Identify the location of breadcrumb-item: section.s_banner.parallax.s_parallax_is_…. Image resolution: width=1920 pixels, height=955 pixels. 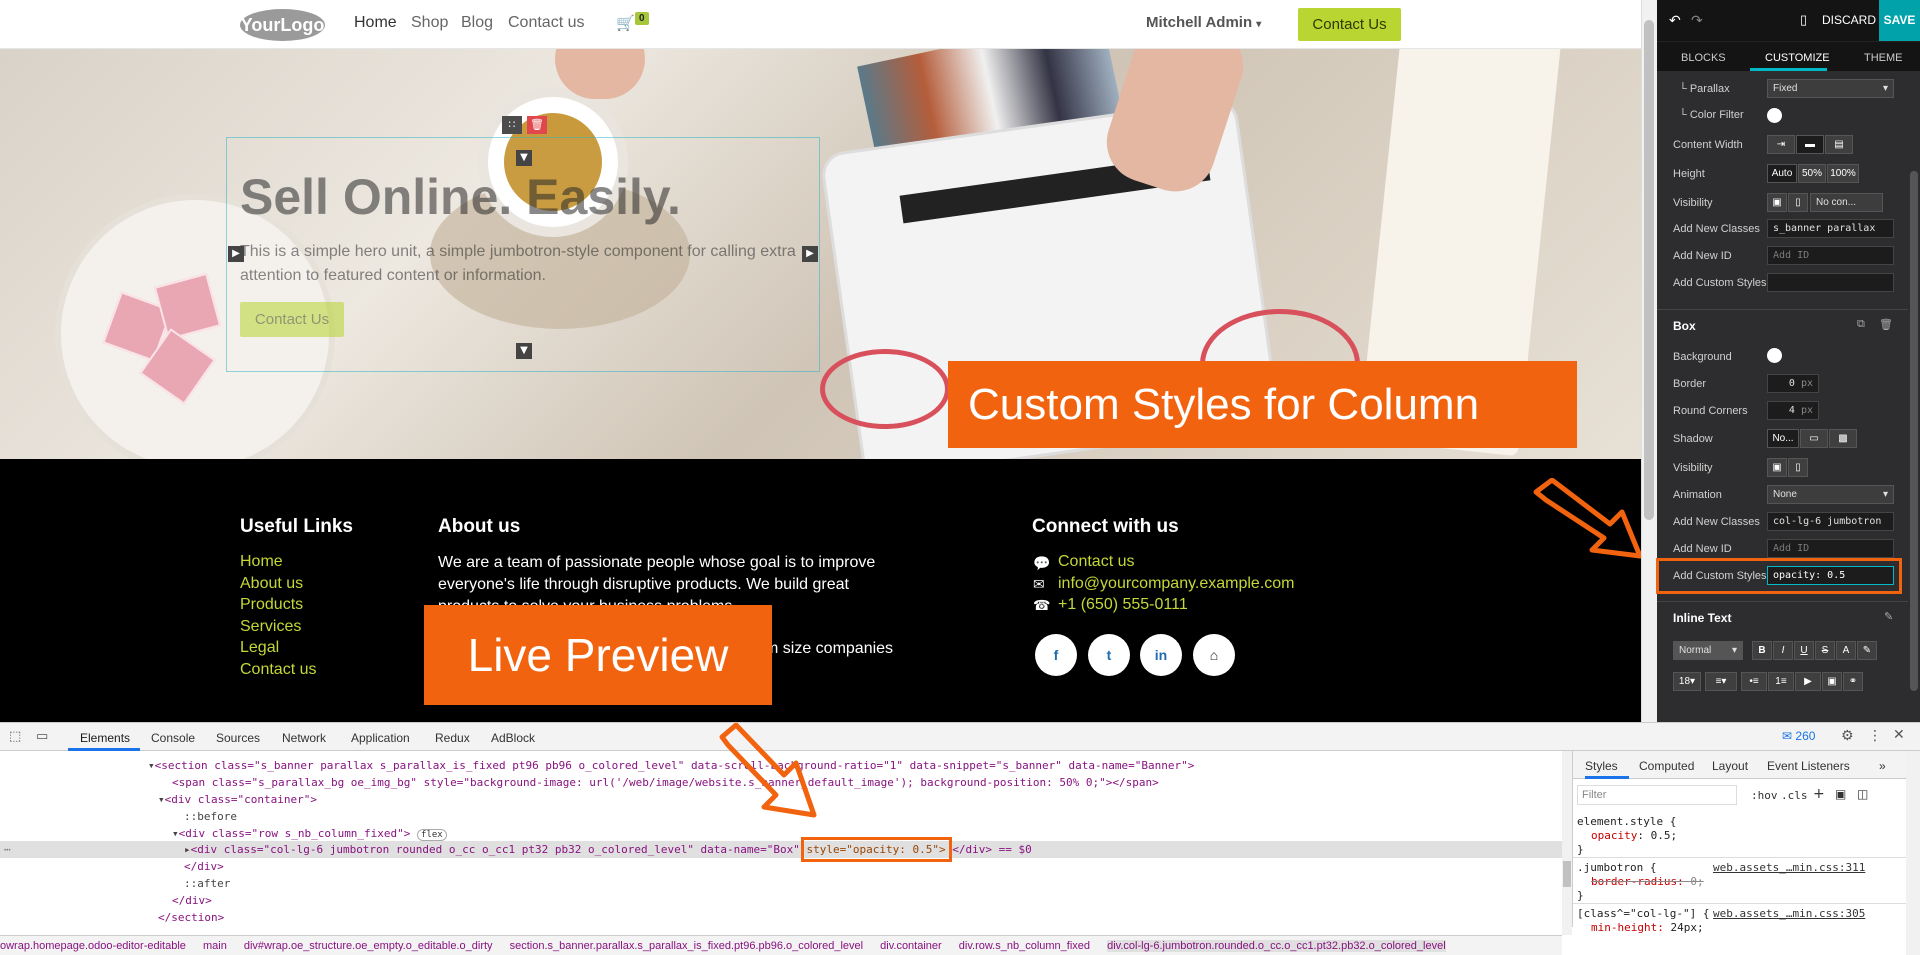
(686, 946).